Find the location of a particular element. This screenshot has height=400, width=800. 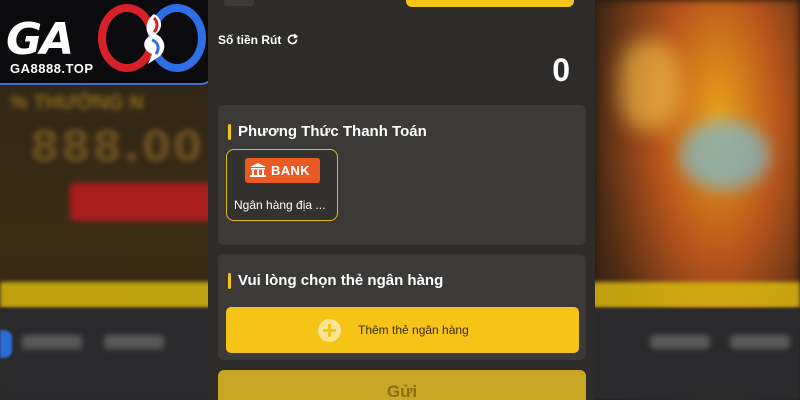

submit-button: Gửi is located at coordinates (402, 385).